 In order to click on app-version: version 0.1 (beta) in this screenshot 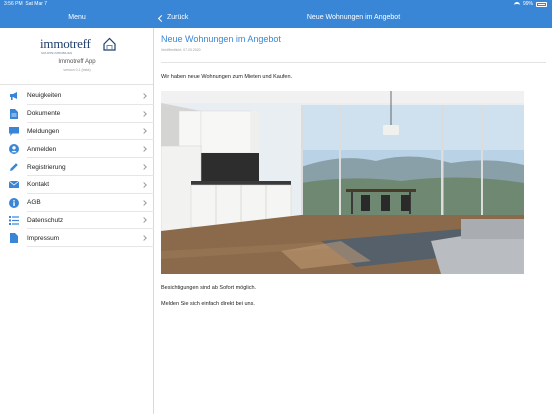, I will do `click(77, 70)`.